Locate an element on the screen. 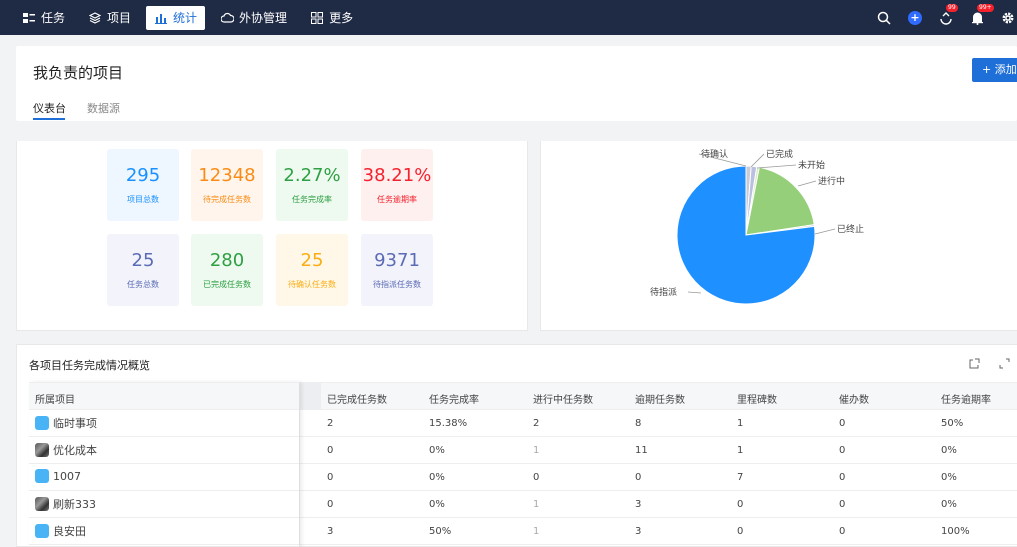 The image size is (1017, 547). fullscreen-icon is located at coordinates (1005, 364).